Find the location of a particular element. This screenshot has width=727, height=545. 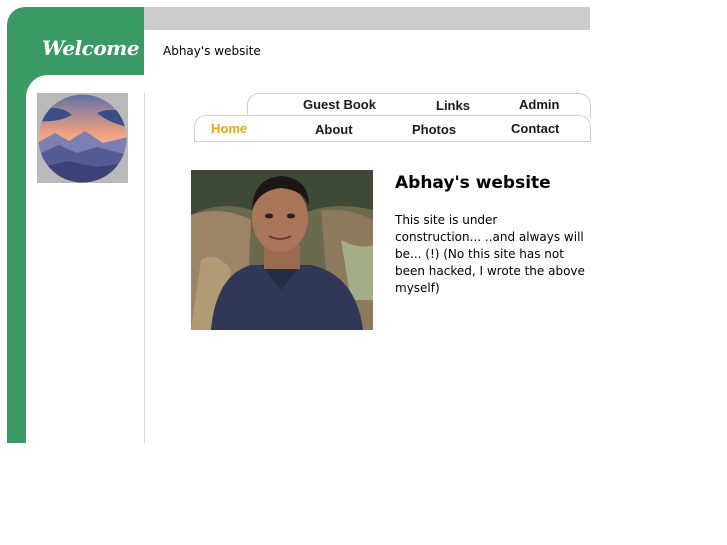

tab-about: About is located at coordinates (334, 129).